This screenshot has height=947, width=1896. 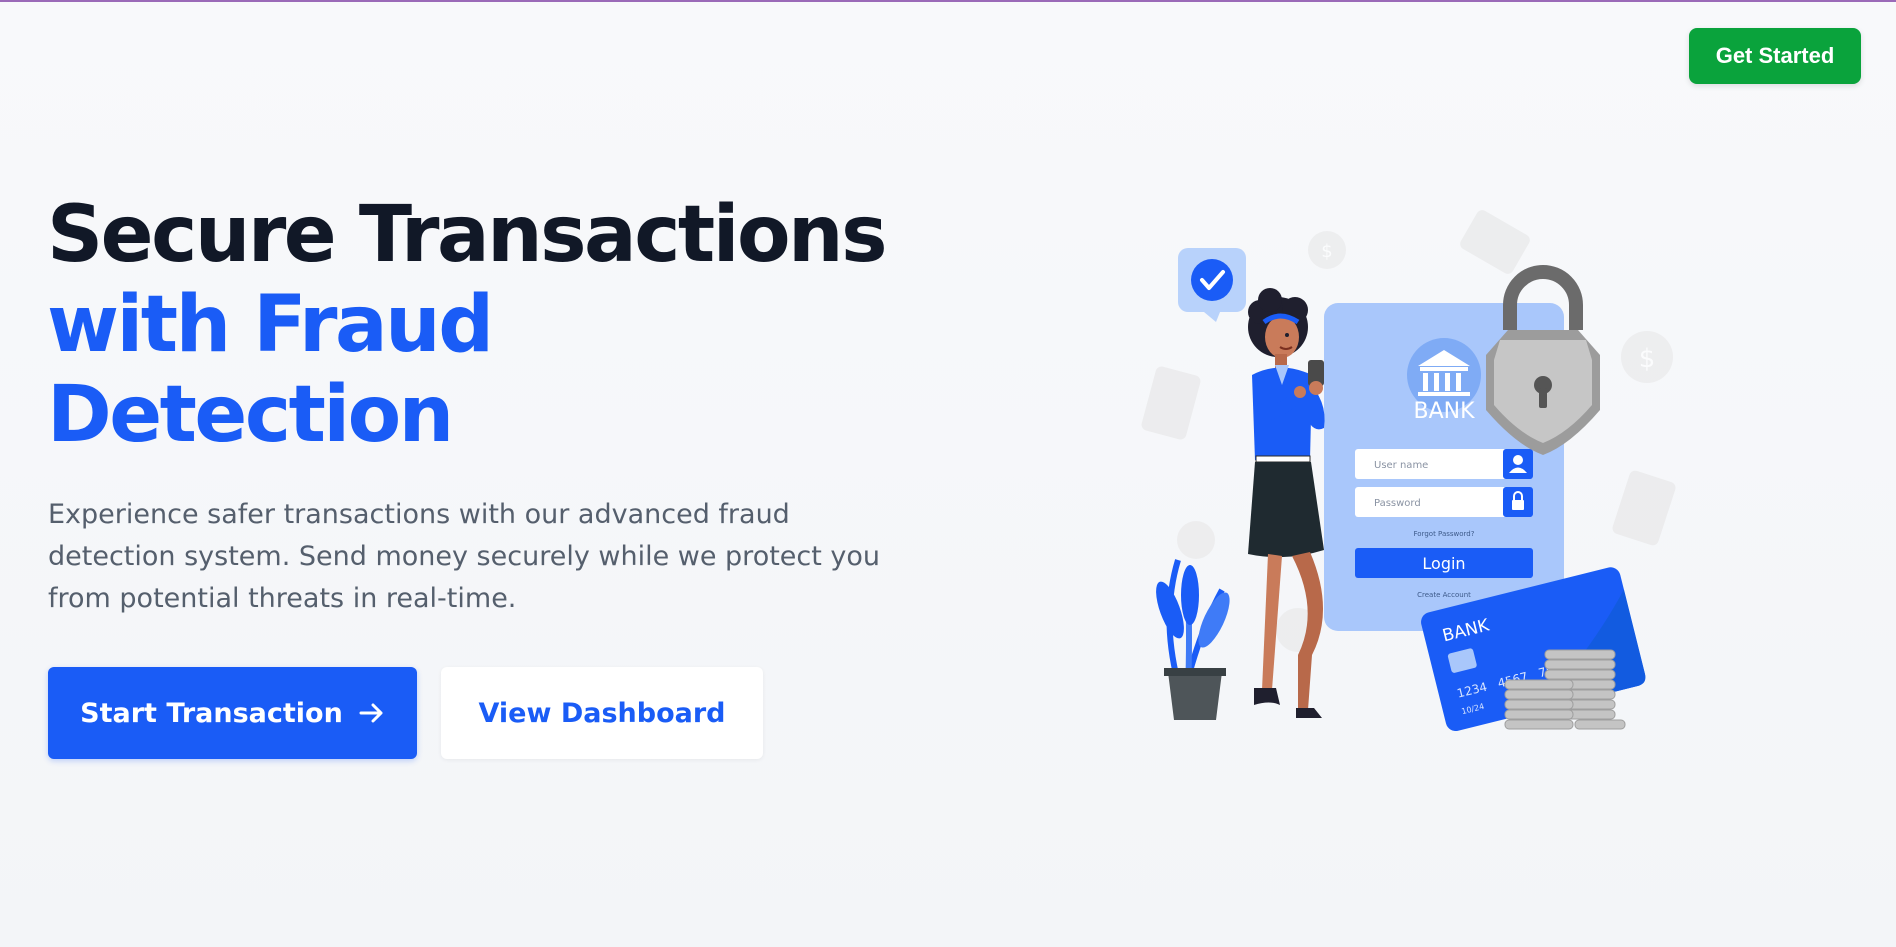 What do you see at coordinates (1193, 639) in the screenshot?
I see `plant-decor` at bounding box center [1193, 639].